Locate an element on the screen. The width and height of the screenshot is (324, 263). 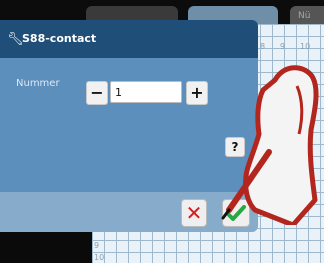
cancel-button: ✕ is located at coordinates (194, 213).